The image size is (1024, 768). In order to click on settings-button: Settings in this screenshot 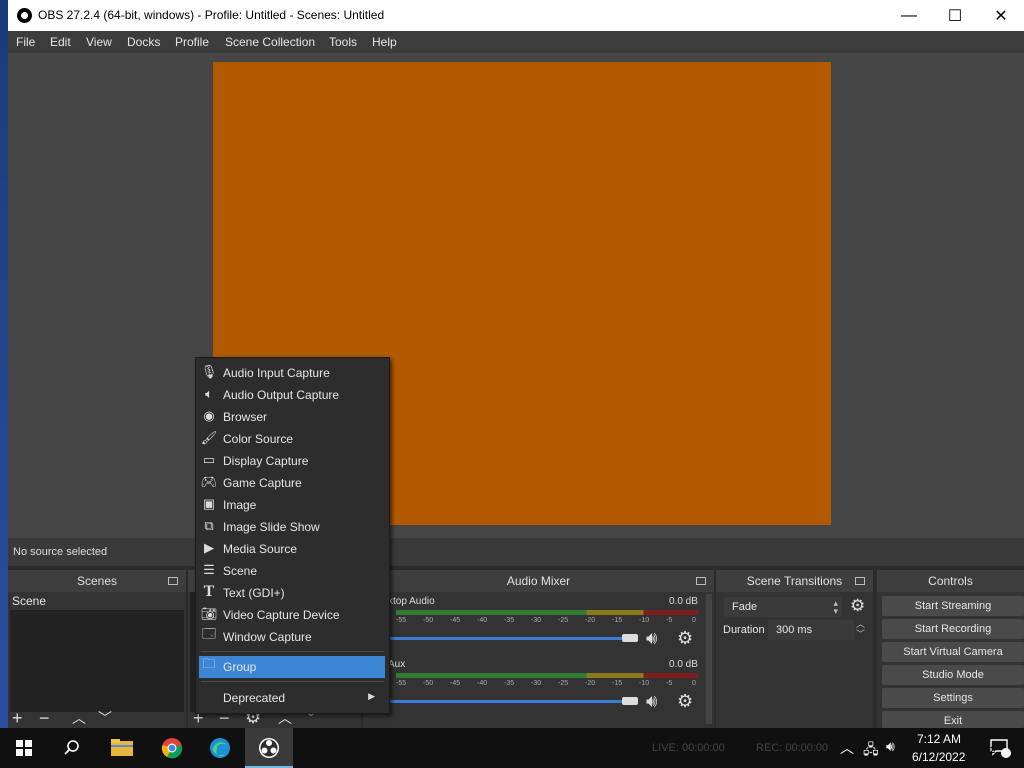, I will do `click(953, 698)`.